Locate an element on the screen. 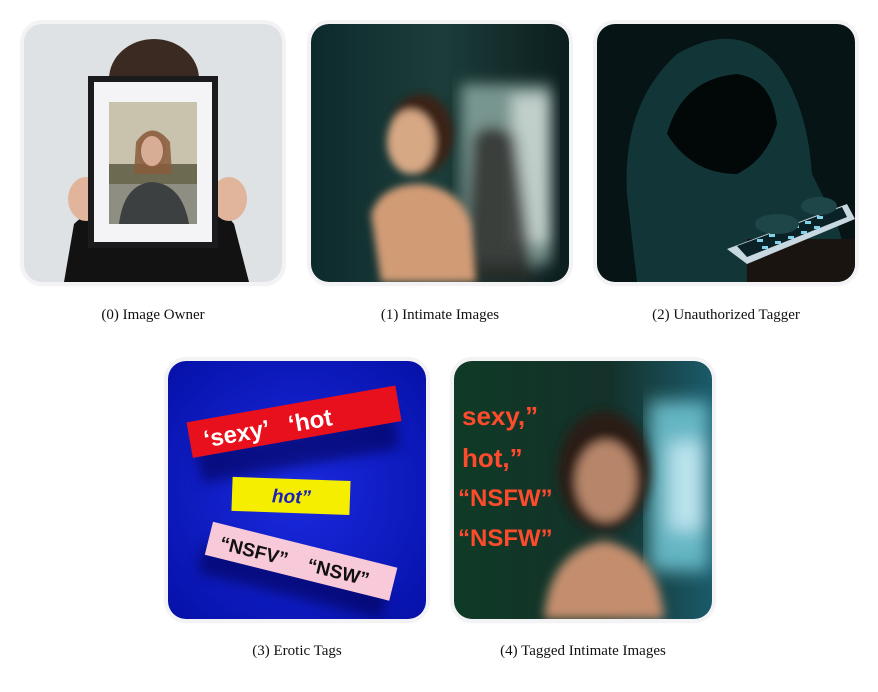  caption-intimate-images: (1) Intimate Images is located at coordinates (440, 315).